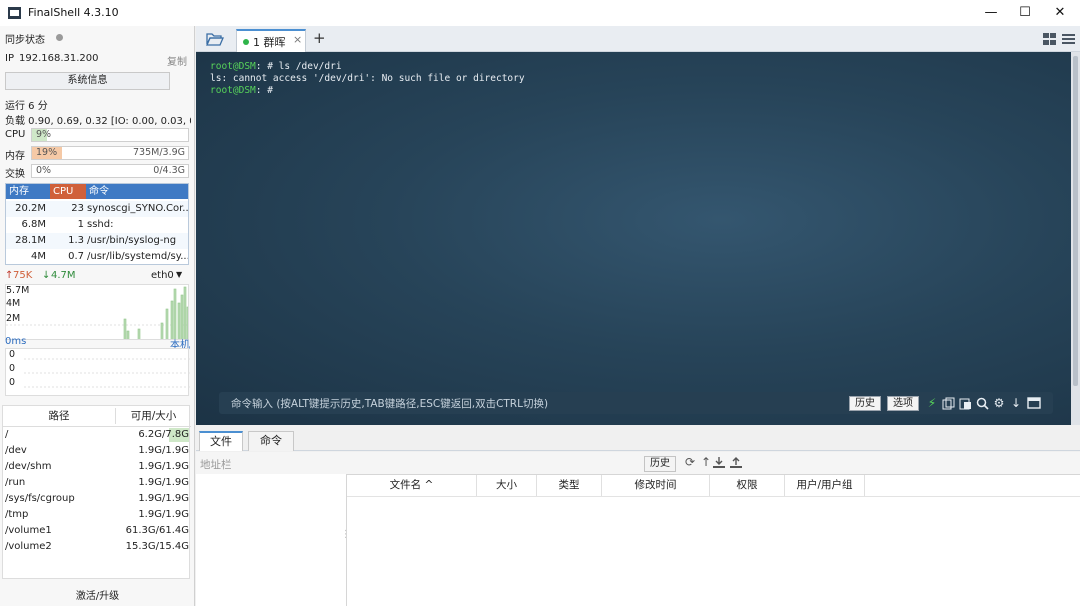 This screenshot has width=1080, height=606. Describe the element at coordinates (1025, 13) in the screenshot. I see `maximize-button: ☐` at that location.